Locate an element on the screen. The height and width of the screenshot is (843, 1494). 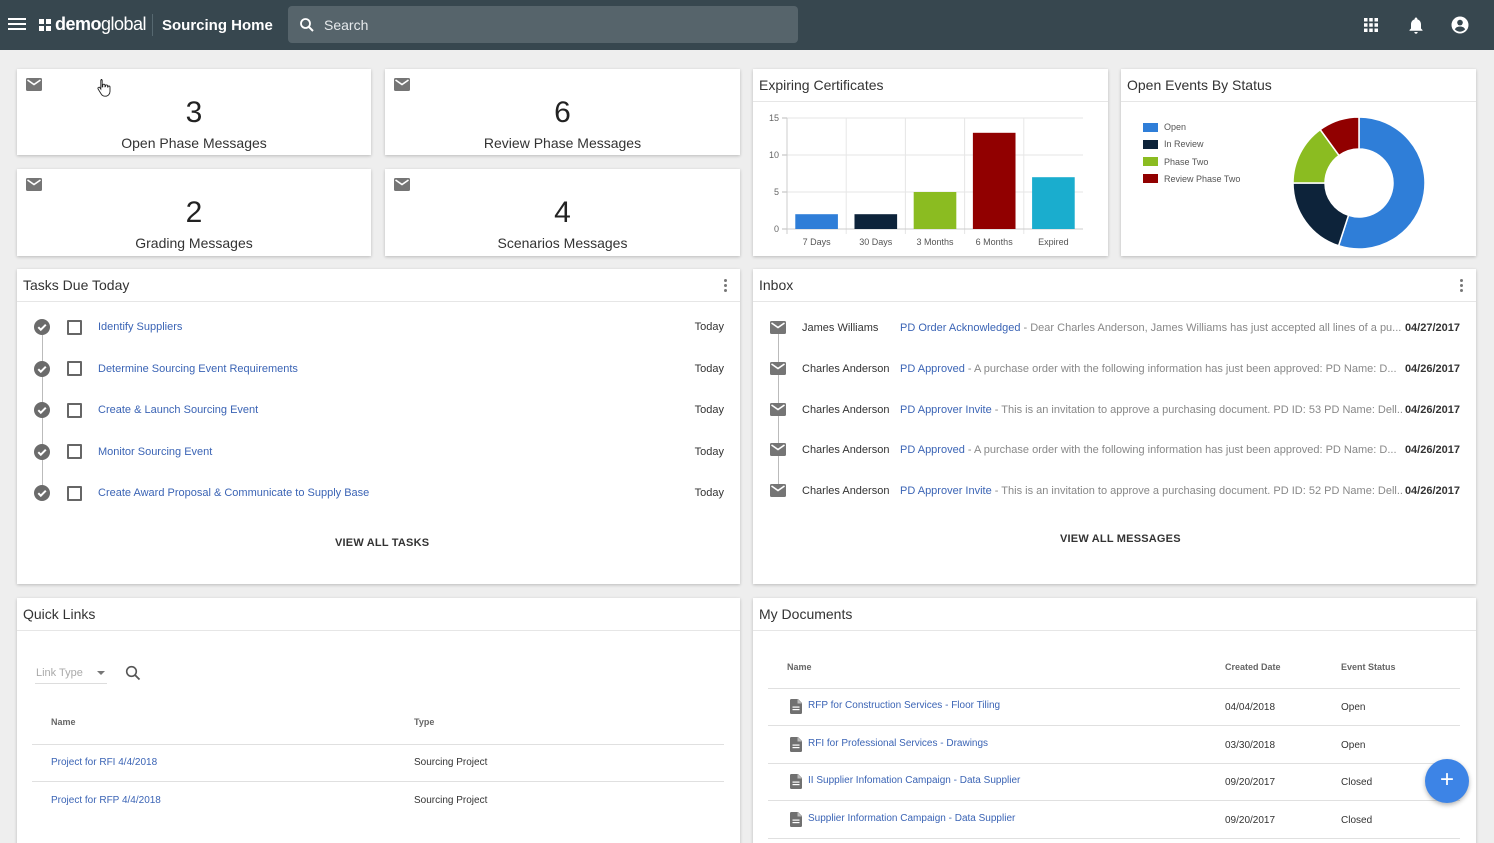
document-name-link: RFI for Professional Services - Drawings is located at coordinates (898, 743).